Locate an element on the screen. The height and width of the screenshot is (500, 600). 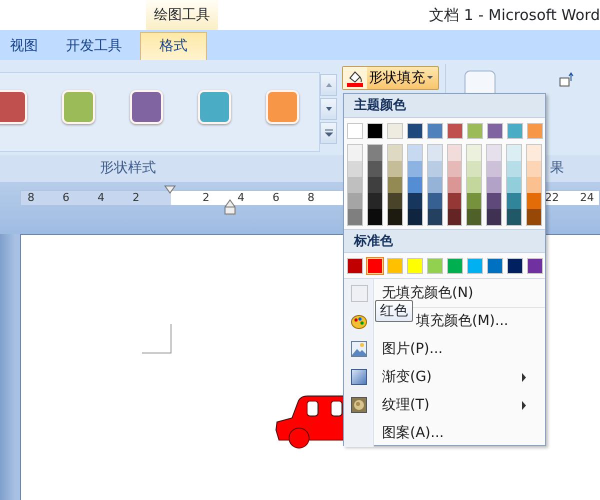
shape-fill-button: 形状填充 is located at coordinates (390, 78).